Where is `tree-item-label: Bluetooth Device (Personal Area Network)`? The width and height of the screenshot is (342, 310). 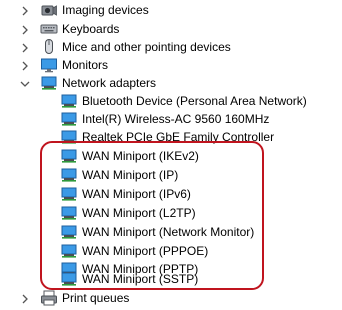
tree-item-label: Bluetooth Device (Personal Area Network) is located at coordinates (194, 101).